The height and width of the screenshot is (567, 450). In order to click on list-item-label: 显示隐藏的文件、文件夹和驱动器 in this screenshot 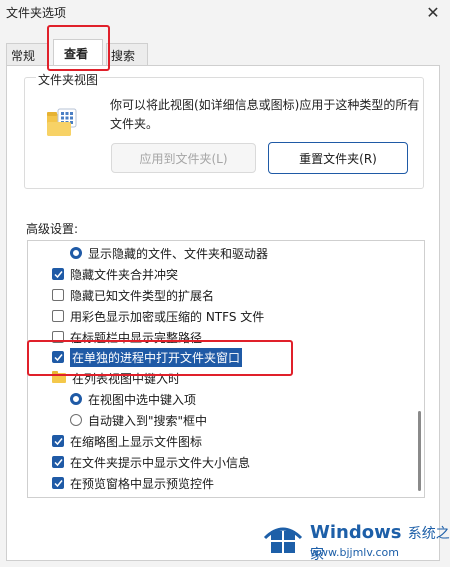, I will do `click(178, 253)`.